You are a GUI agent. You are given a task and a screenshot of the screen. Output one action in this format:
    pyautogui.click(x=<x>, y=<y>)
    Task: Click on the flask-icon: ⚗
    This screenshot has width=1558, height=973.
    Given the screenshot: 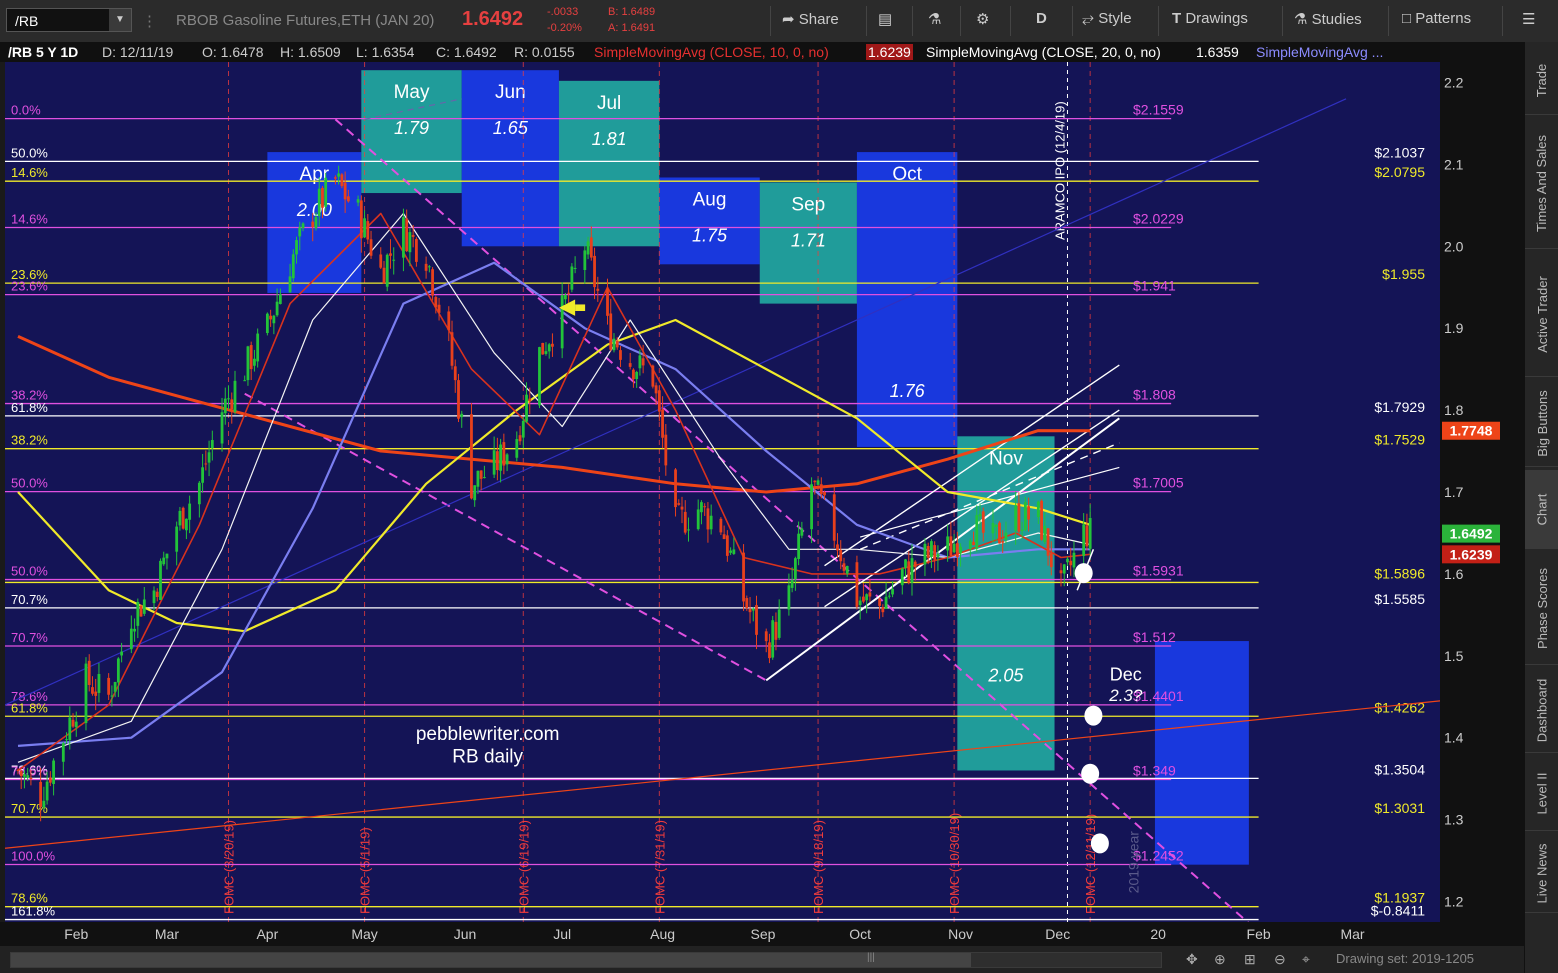 What is the action you would take?
    pyautogui.click(x=934, y=19)
    